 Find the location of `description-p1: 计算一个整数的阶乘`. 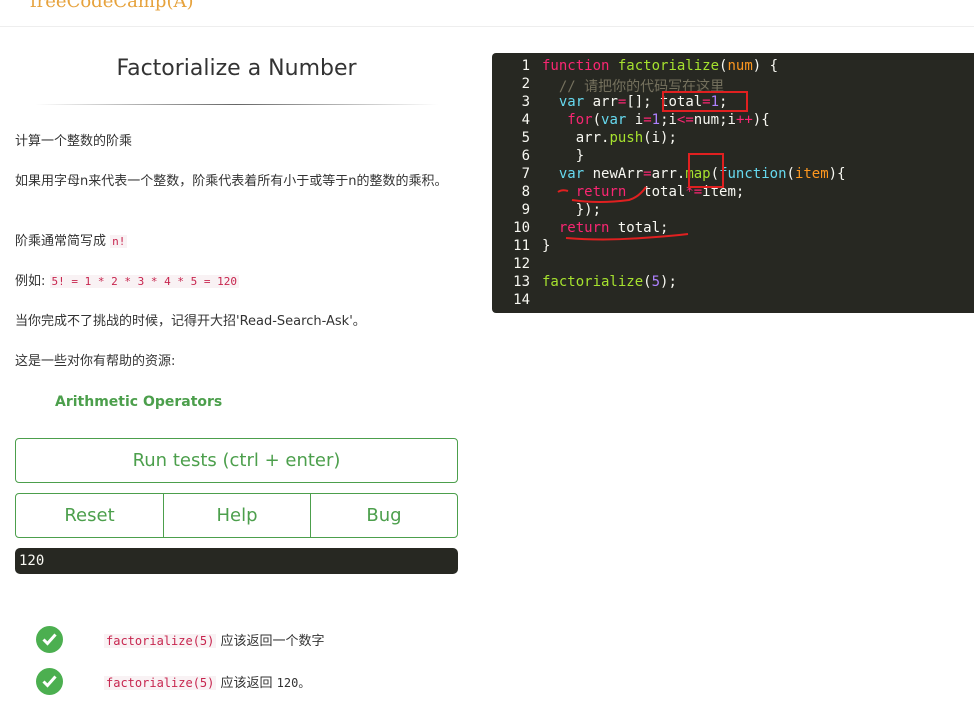

description-p1: 计算一个整数的阶乘 is located at coordinates (74, 141).